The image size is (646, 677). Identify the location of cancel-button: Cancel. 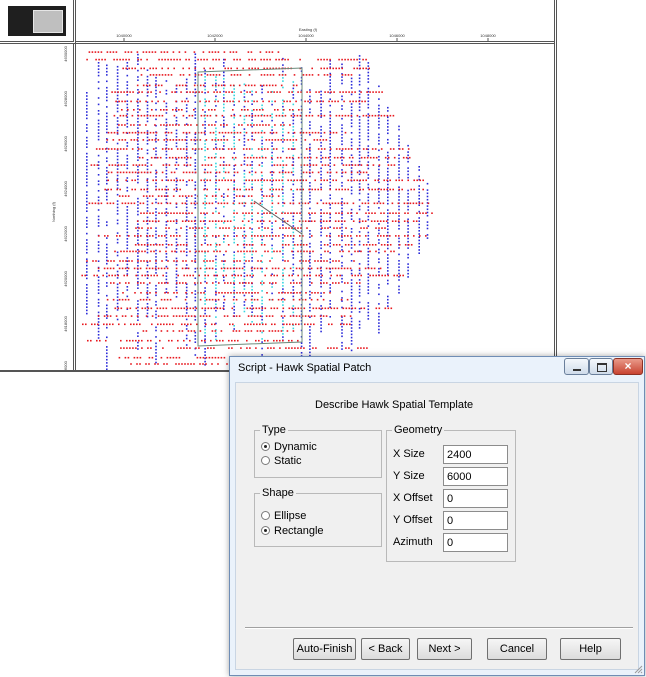
(517, 649).